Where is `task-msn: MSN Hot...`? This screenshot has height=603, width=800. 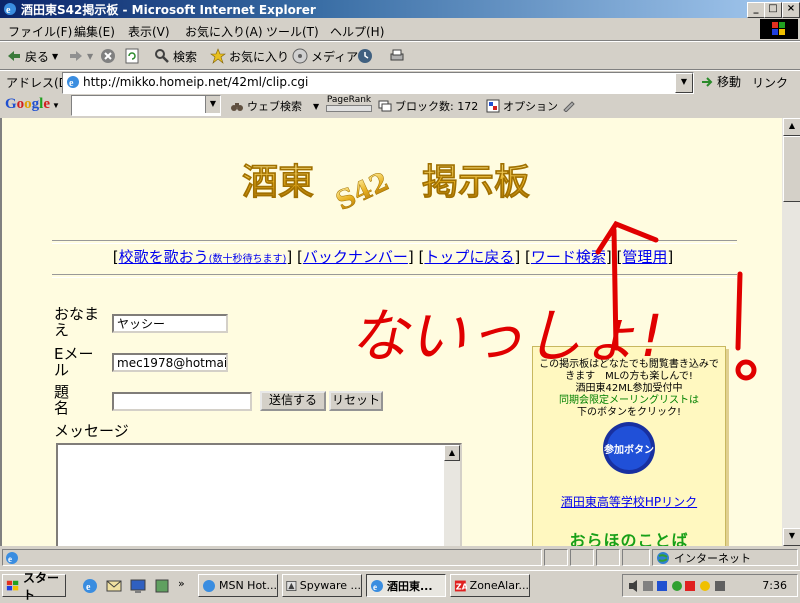
task-msn: MSN Hot... is located at coordinates (238, 585).